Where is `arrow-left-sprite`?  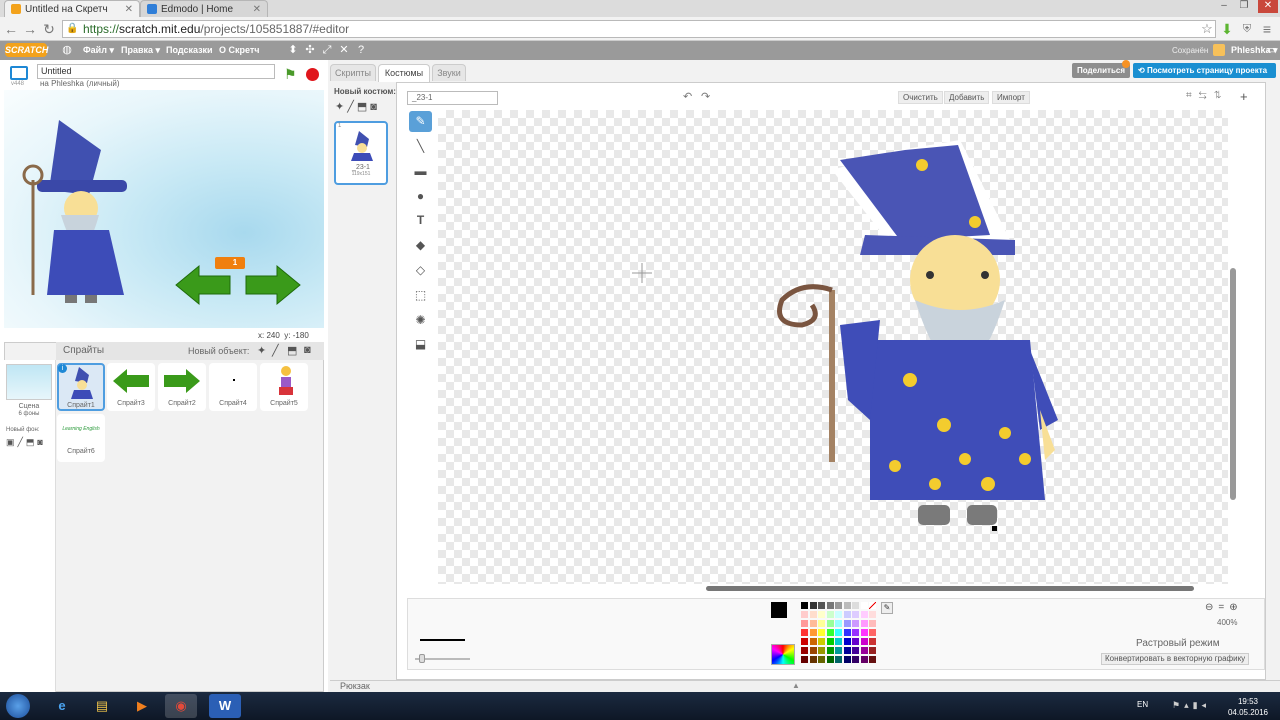
arrow-left-sprite is located at coordinates (203, 285).